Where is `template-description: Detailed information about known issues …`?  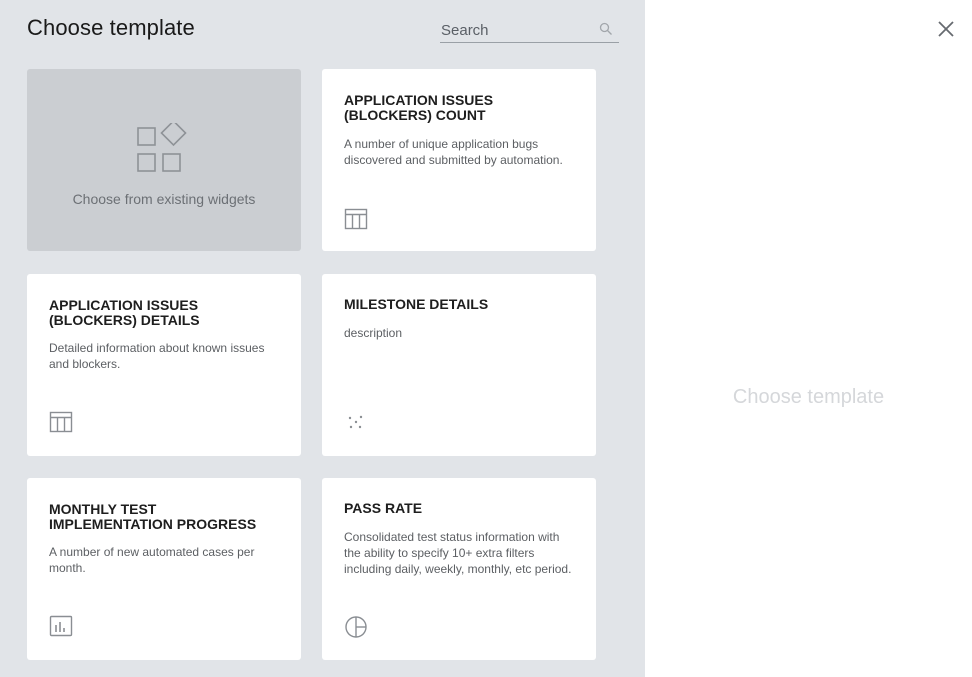 template-description: Detailed information about known issues … is located at coordinates (157, 356).